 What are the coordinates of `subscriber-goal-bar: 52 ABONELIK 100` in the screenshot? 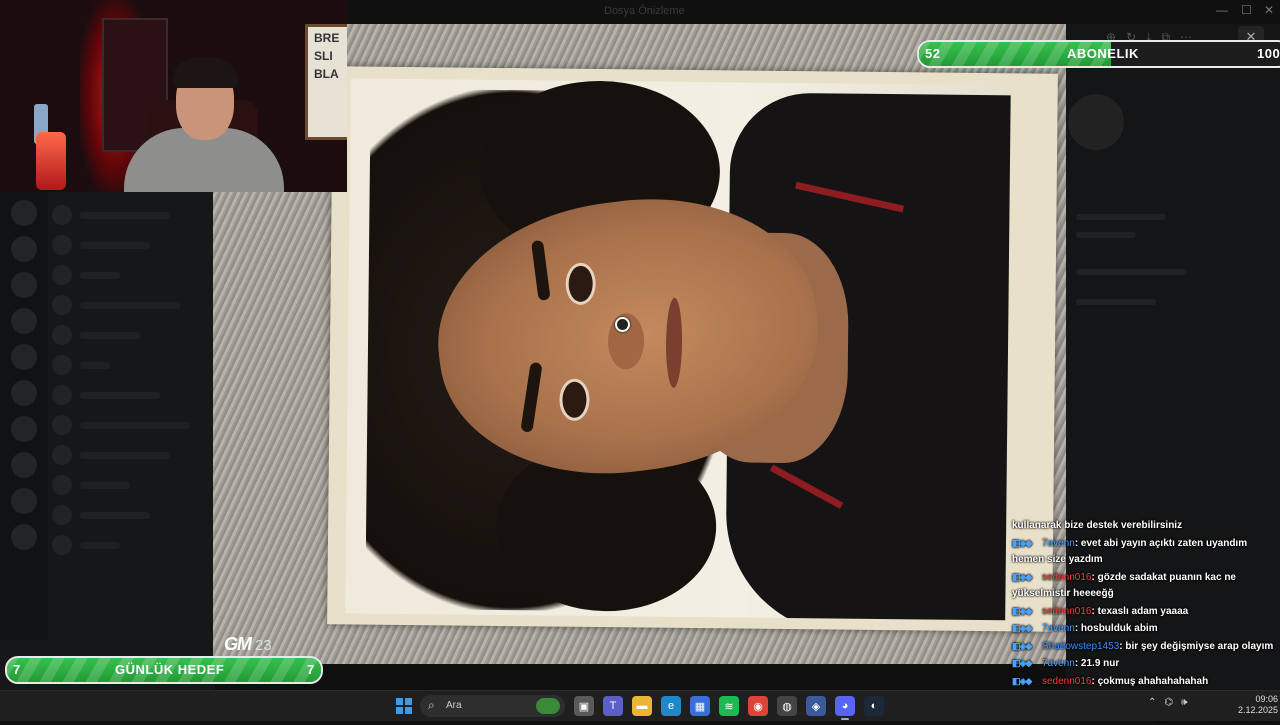 It's located at (1098, 54).